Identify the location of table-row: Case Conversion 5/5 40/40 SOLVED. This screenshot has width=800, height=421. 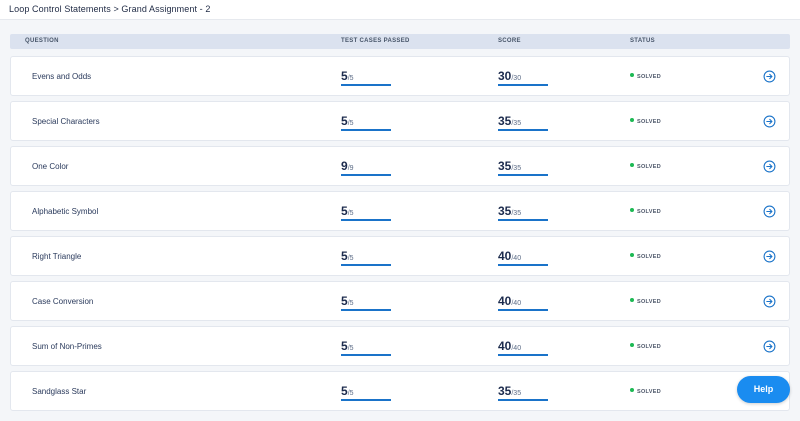
(400, 301).